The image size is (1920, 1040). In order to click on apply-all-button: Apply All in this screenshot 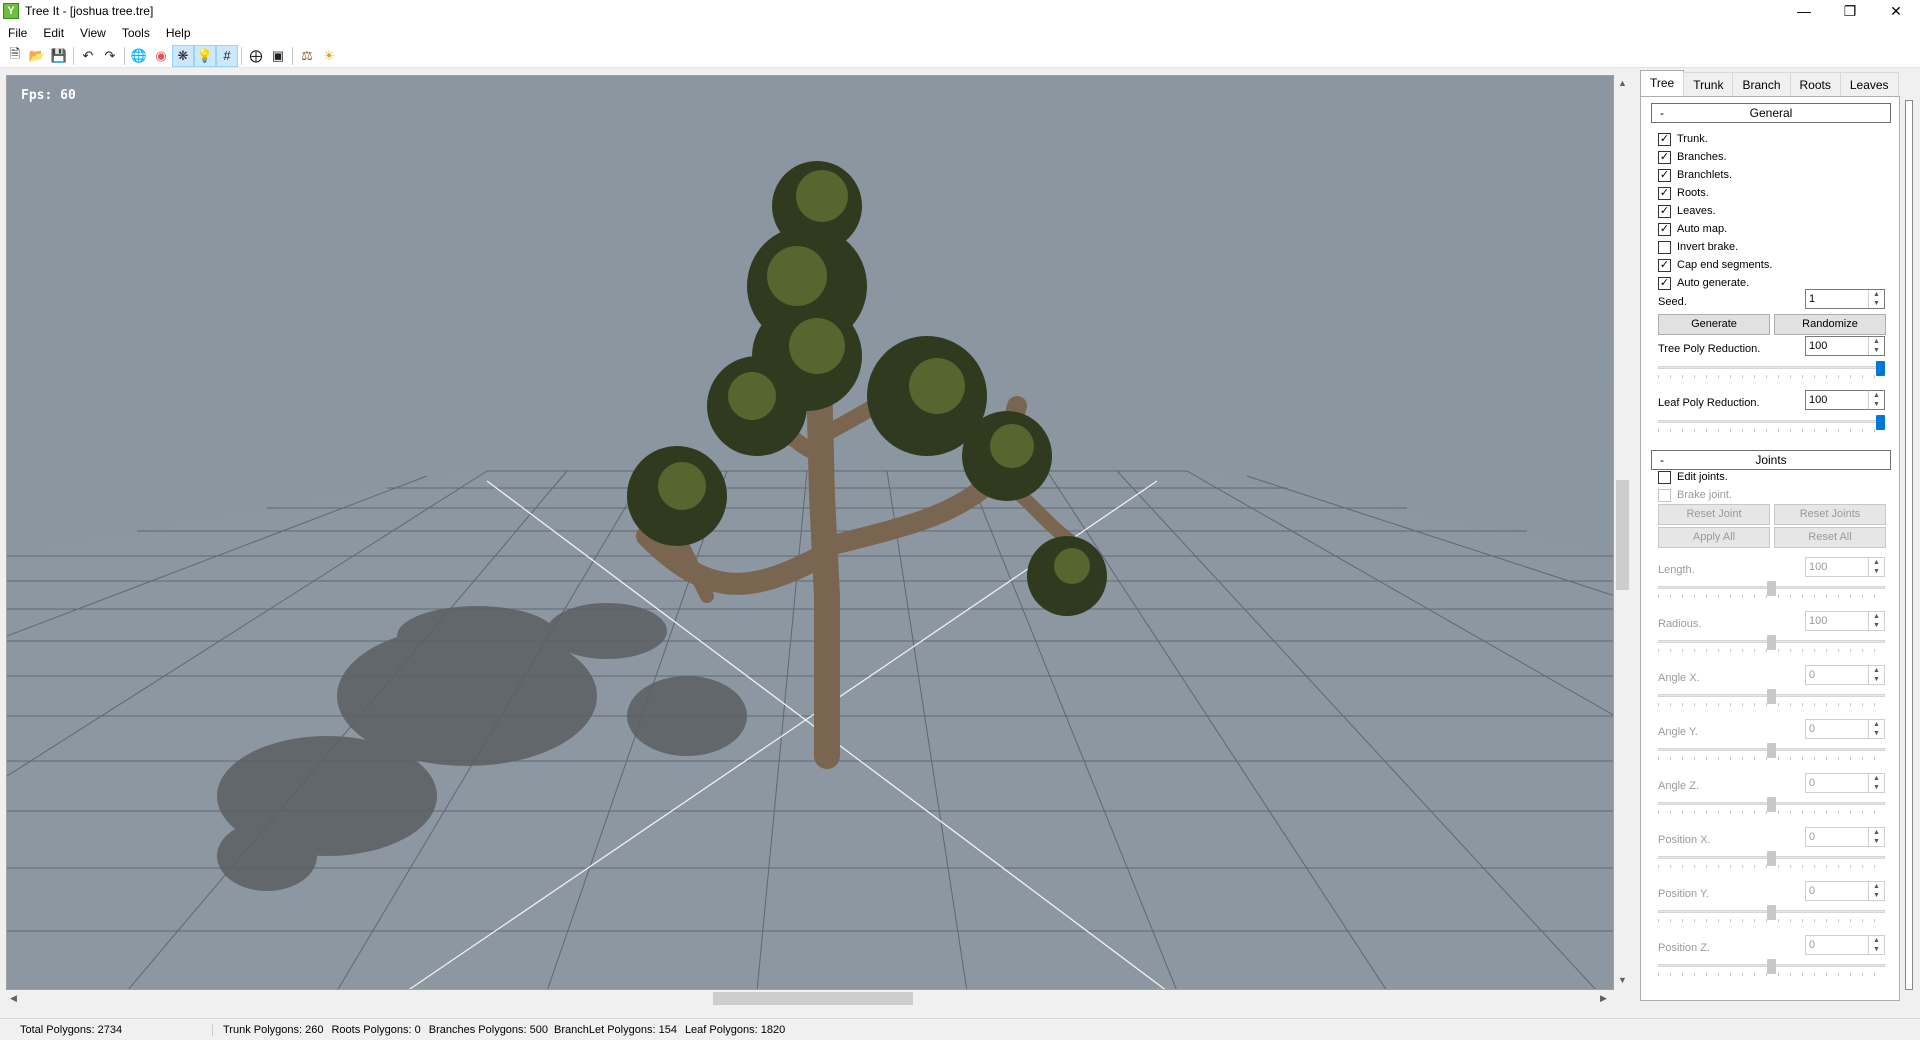, I will do `click(1714, 537)`.